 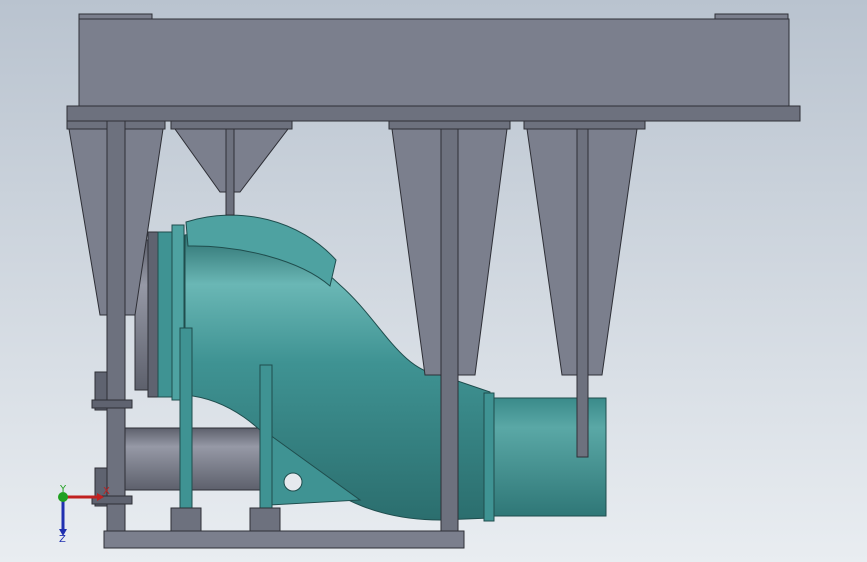 I want to click on x-axis-label: X, so click(x=106, y=491).